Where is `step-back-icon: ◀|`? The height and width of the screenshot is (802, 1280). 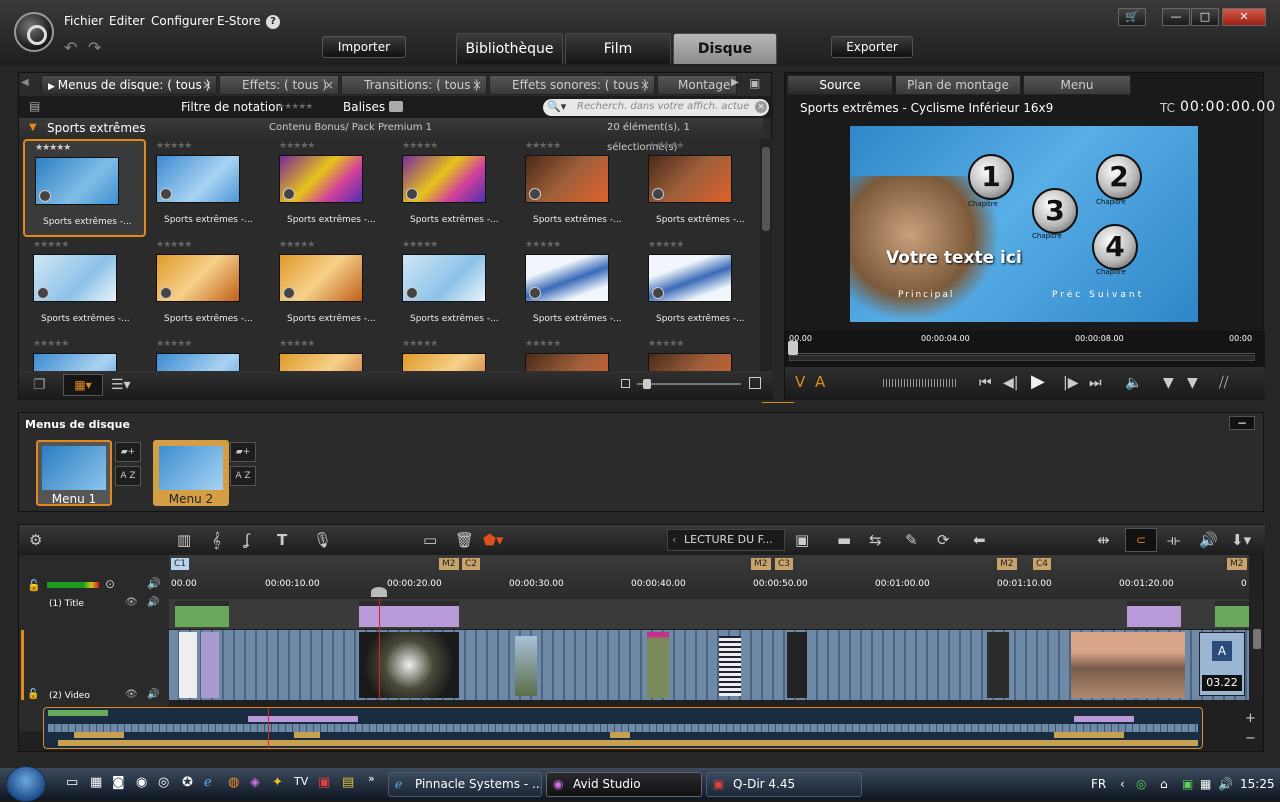
step-back-icon: ◀| is located at coordinates (1010, 383).